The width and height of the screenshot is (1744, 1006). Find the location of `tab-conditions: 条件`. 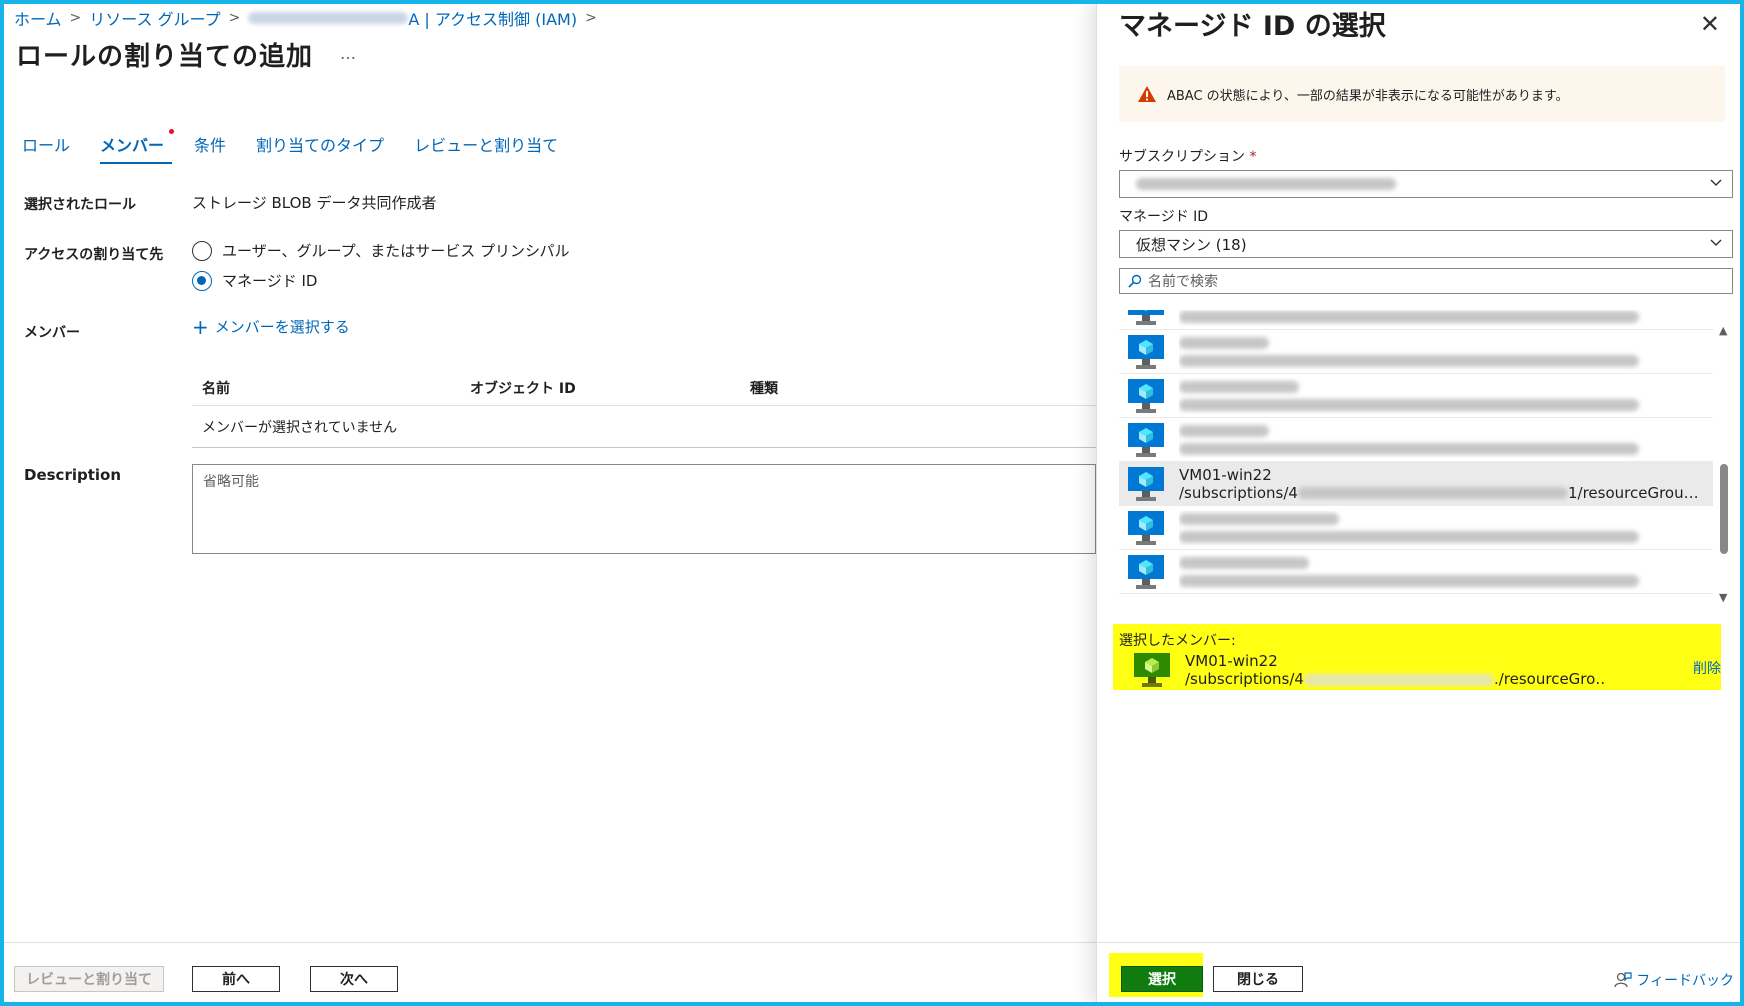

tab-conditions: 条件 is located at coordinates (210, 147).